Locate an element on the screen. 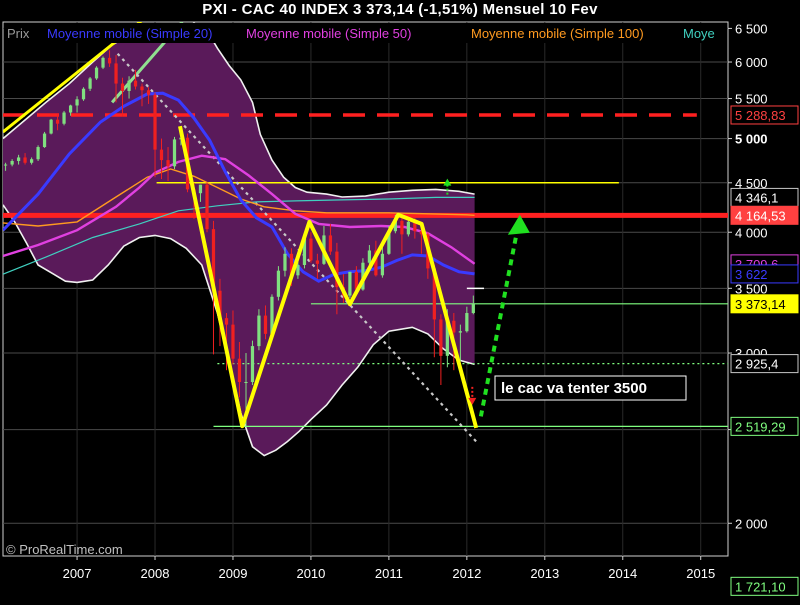 Image resolution: width=800 pixels, height=605 pixels. y-tick-label: 5 500 is located at coordinates (751, 99).